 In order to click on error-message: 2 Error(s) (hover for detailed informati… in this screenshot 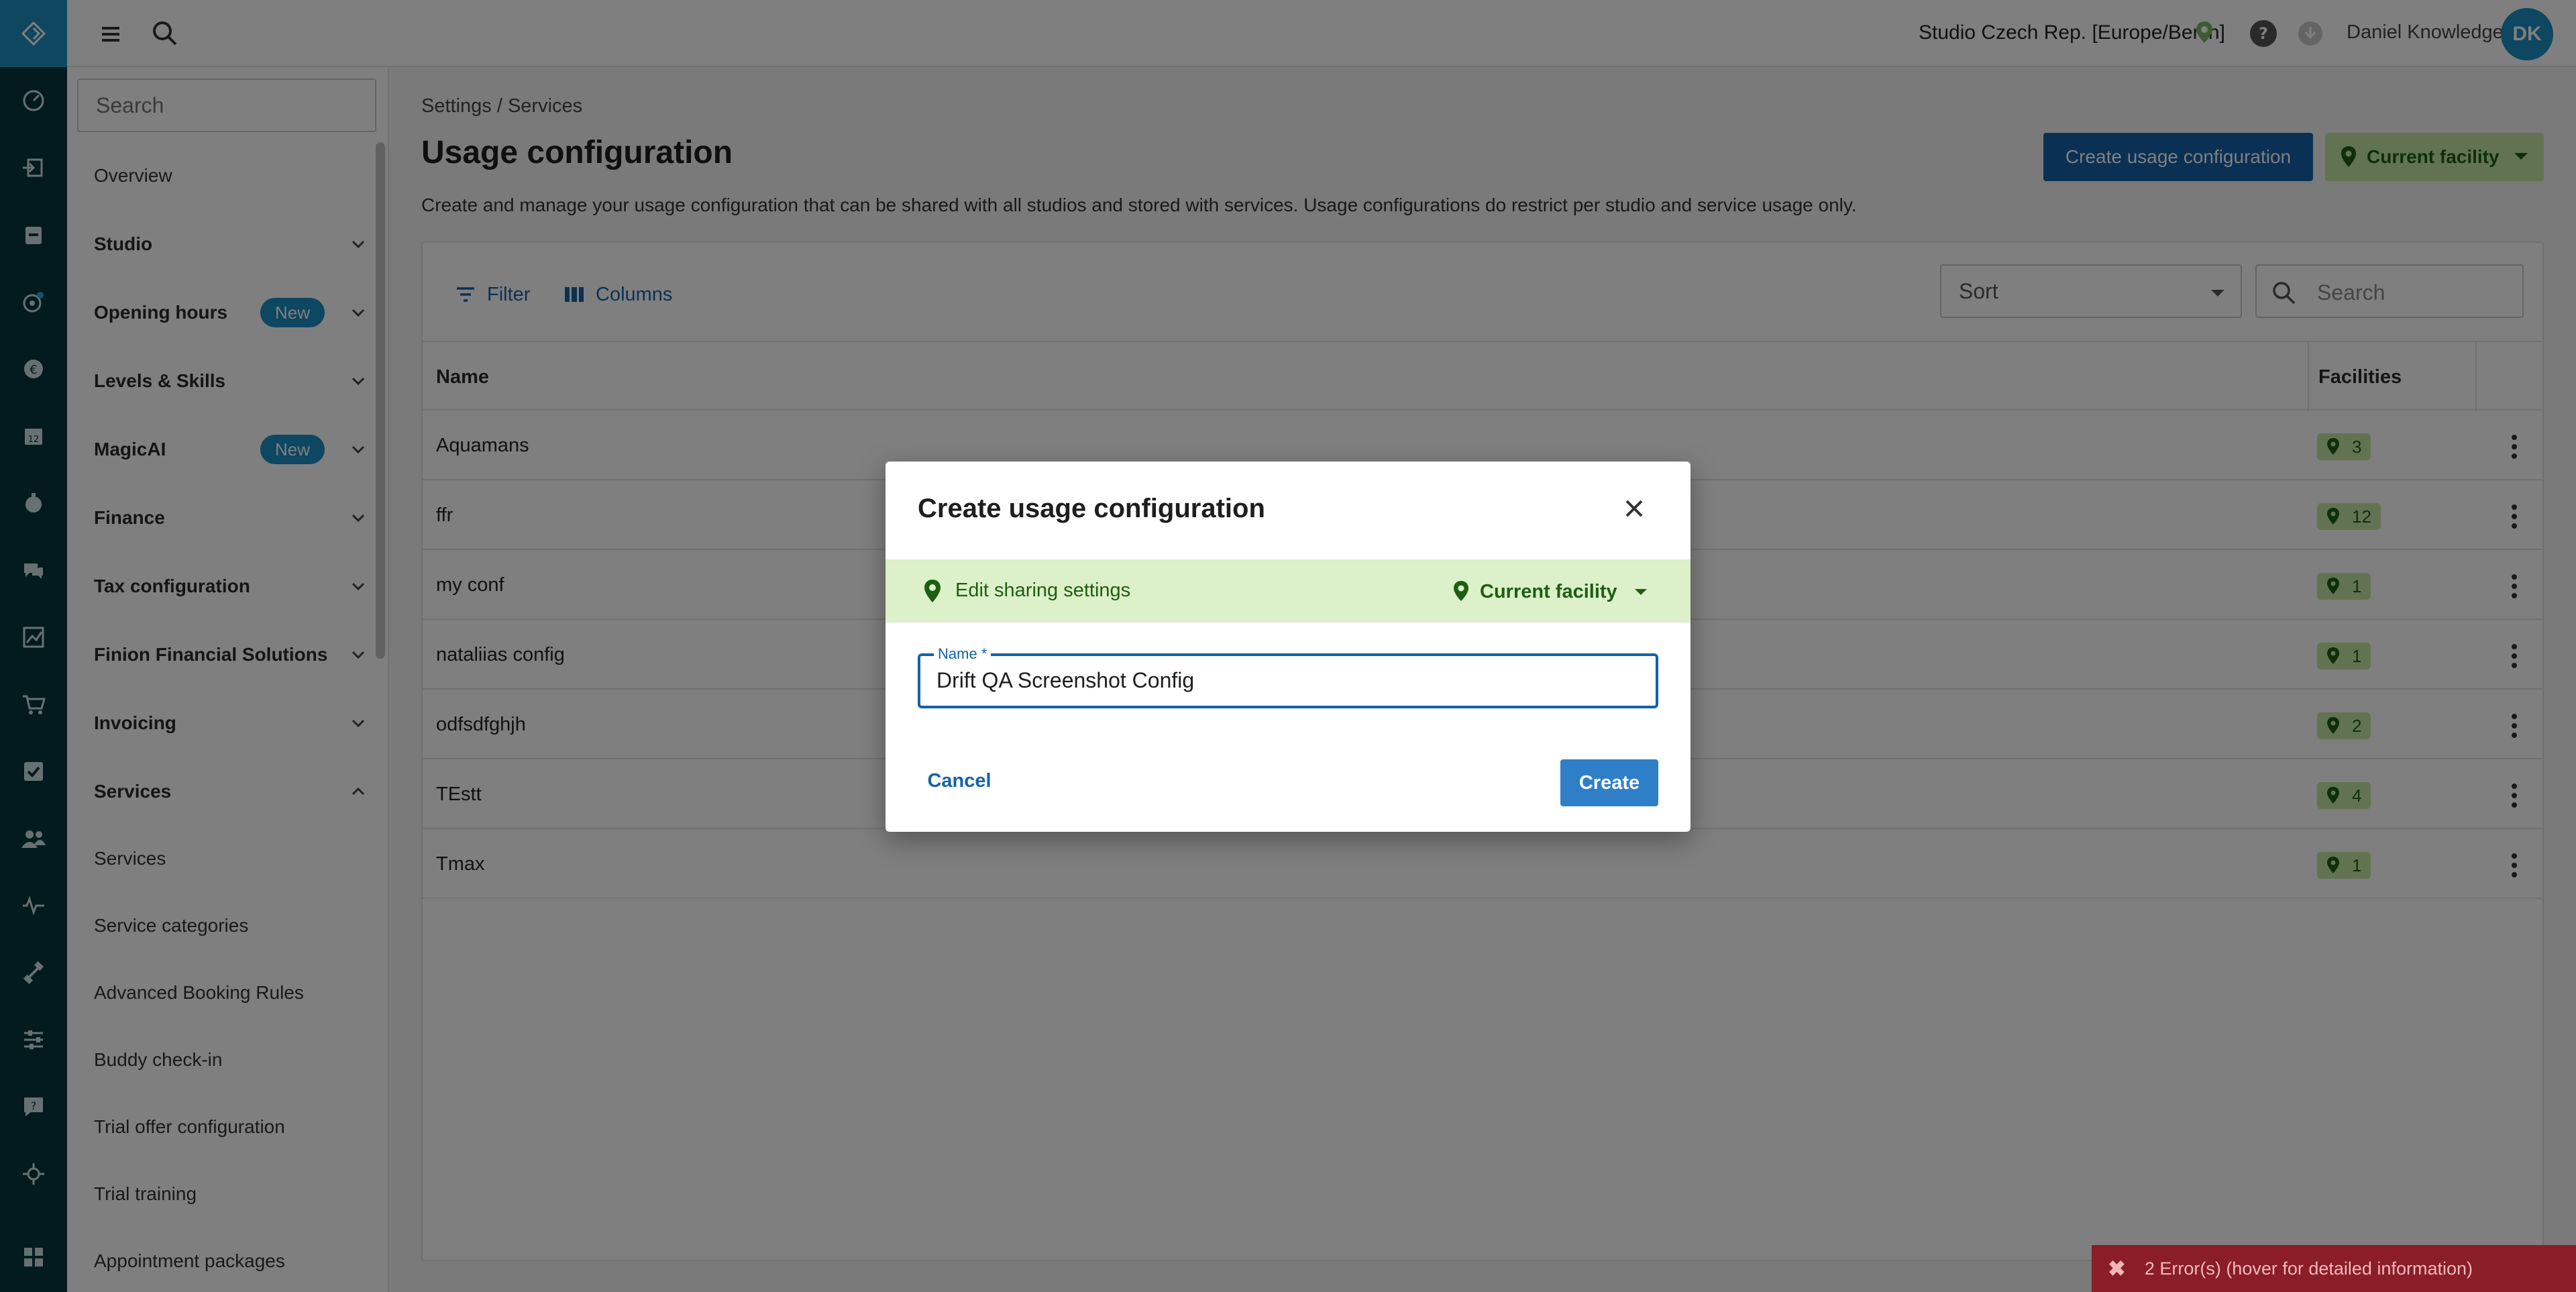, I will do `click(2308, 1268)`.